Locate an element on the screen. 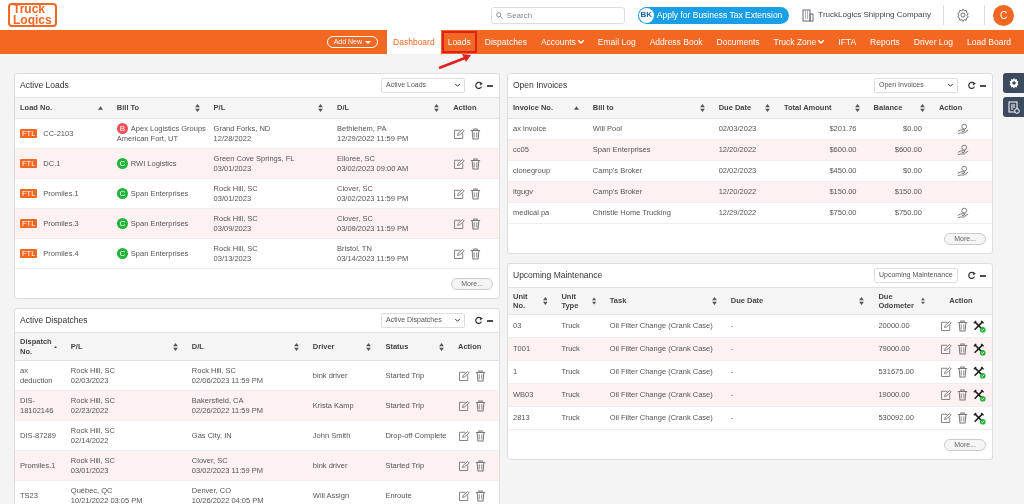 This screenshot has height=504, width=1024. logo-badge: BK is located at coordinates (646, 15).